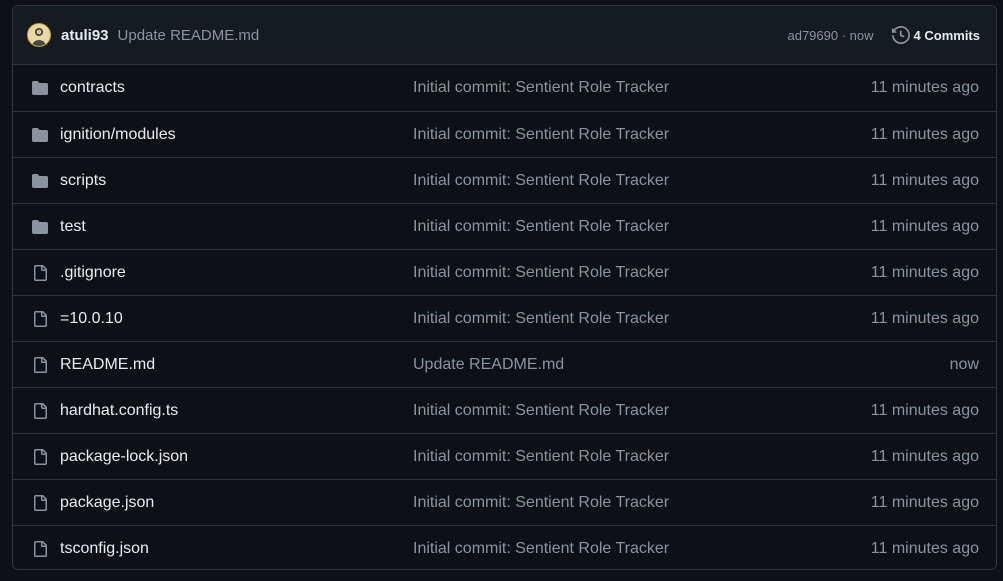 This screenshot has width=1003, height=581. What do you see at coordinates (236, 365) in the screenshot?
I see `file-name-link: README.md` at bounding box center [236, 365].